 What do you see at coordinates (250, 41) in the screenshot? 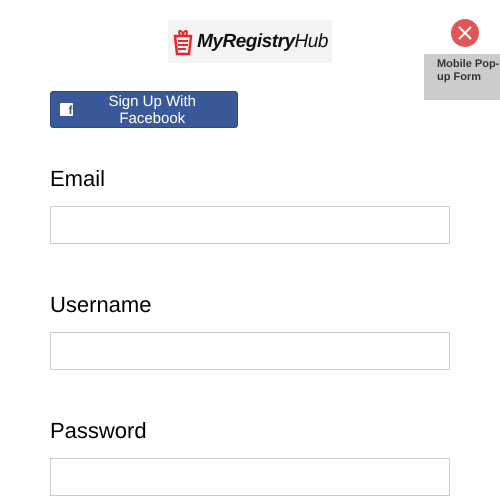
I see `logo: MyRegistryHub` at bounding box center [250, 41].